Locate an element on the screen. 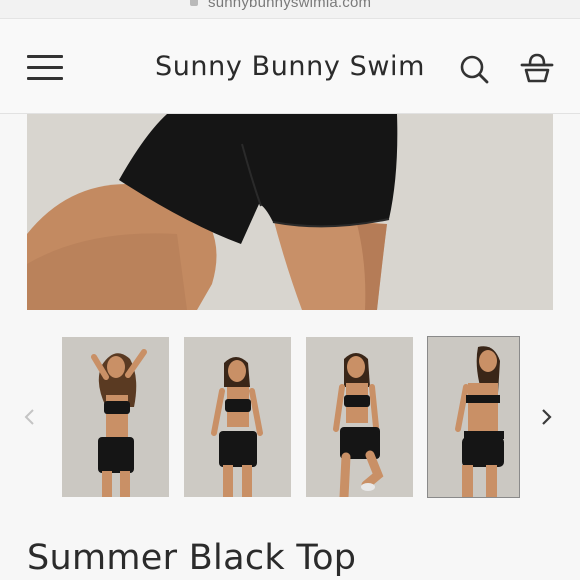 Image resolution: width=580 pixels, height=580 pixels. thumbnail-3-image is located at coordinates (359, 417).